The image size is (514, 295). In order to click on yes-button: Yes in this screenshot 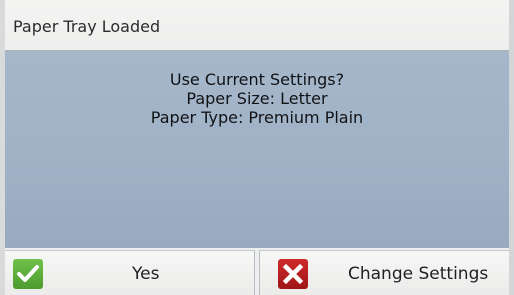, I will do `click(130, 272)`.